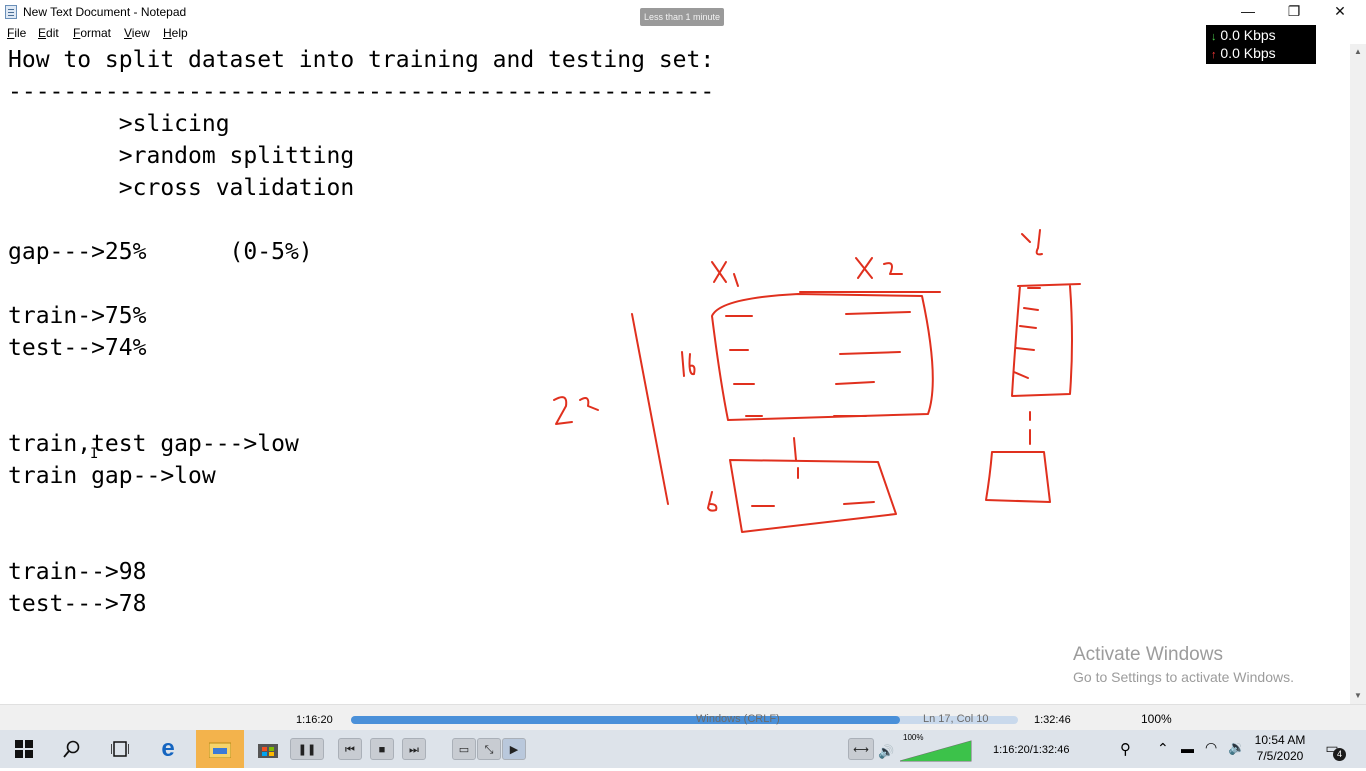 The height and width of the screenshot is (771, 1366). What do you see at coordinates (181, 156) in the screenshot?
I see `editor-line: >random splitting` at bounding box center [181, 156].